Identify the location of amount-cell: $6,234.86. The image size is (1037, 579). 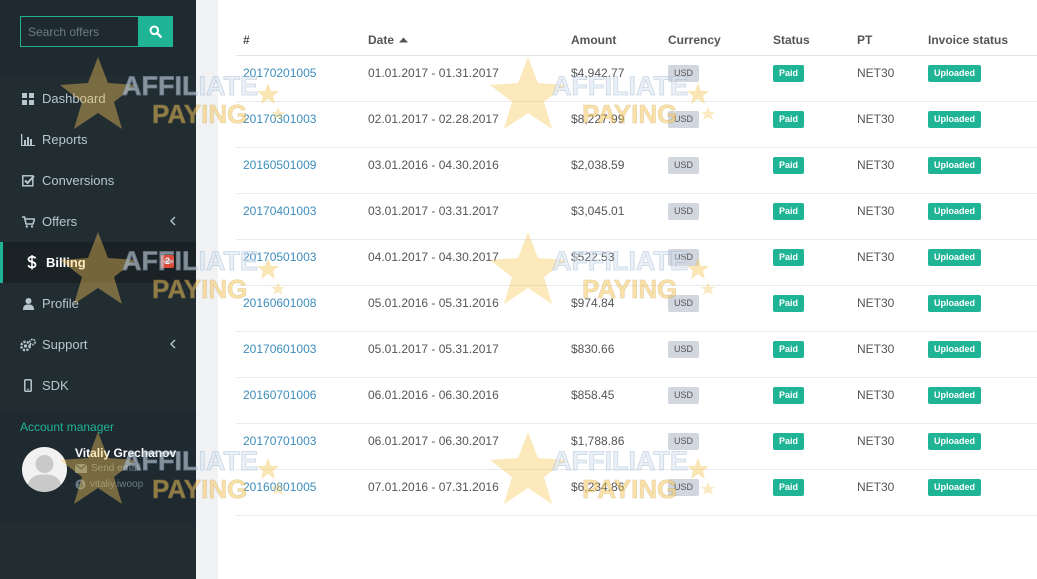
(598, 487).